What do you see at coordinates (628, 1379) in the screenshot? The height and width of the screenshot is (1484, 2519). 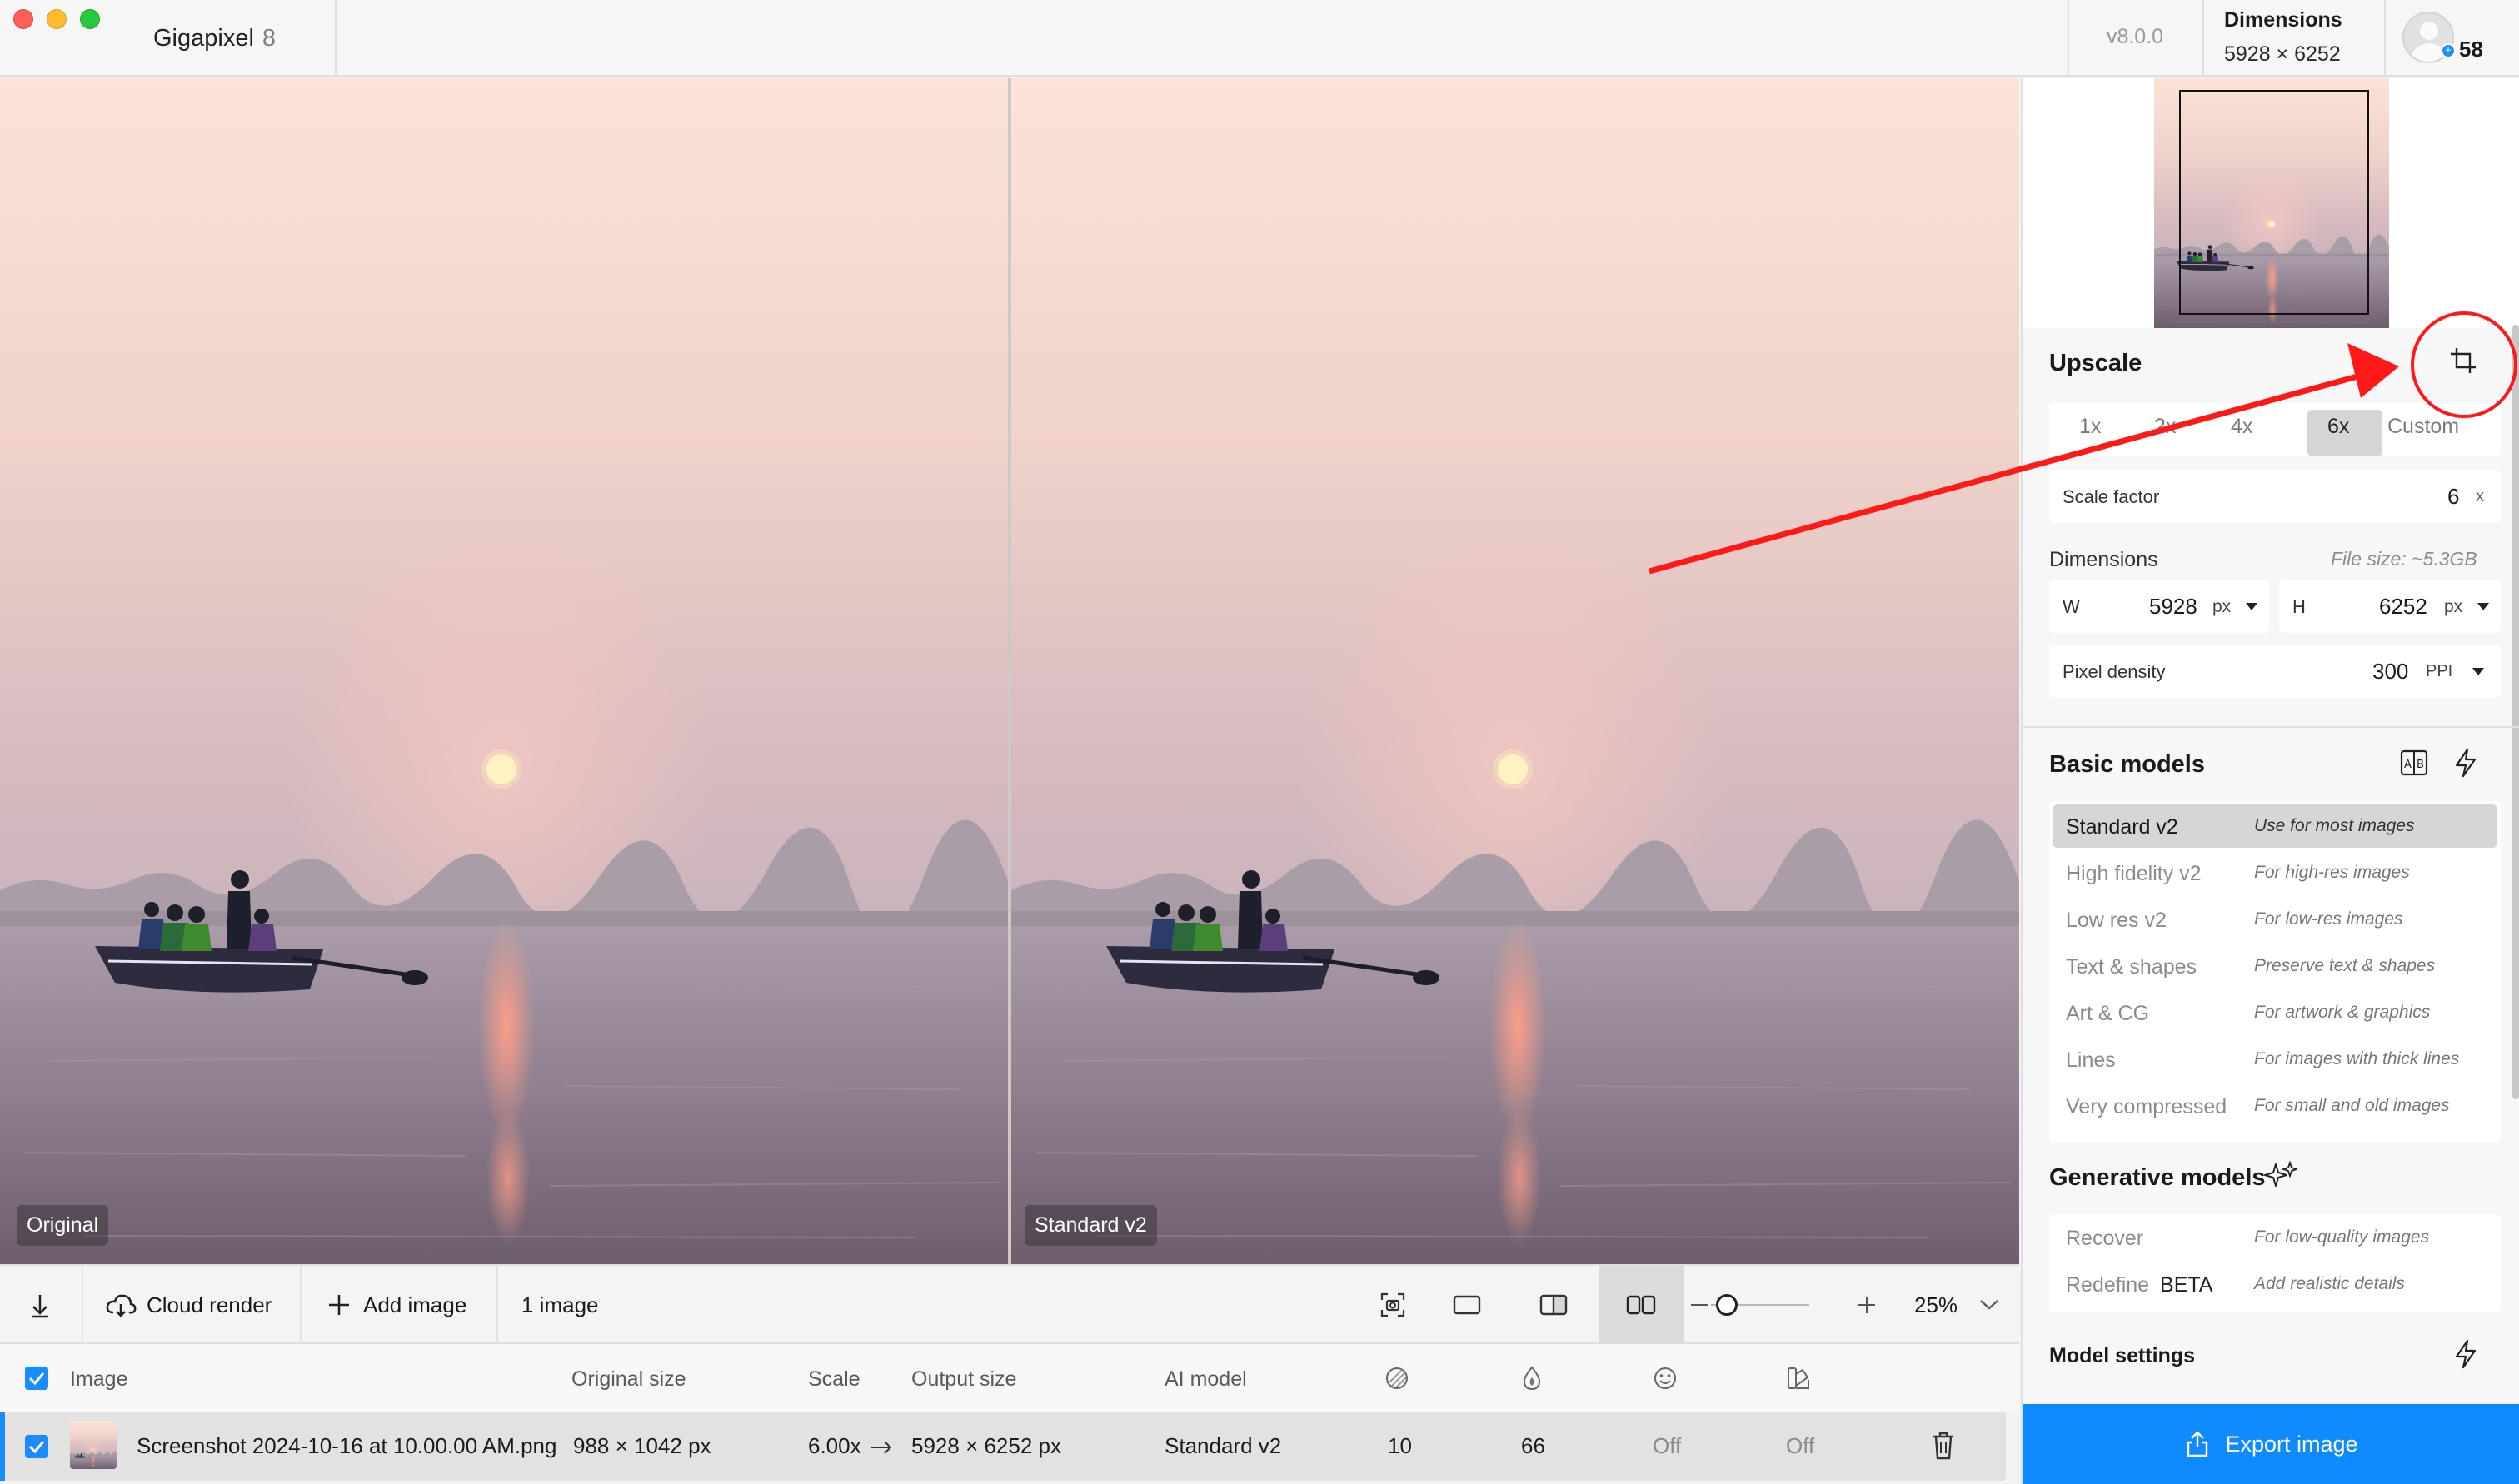 I see `col-original-size: Original size` at bounding box center [628, 1379].